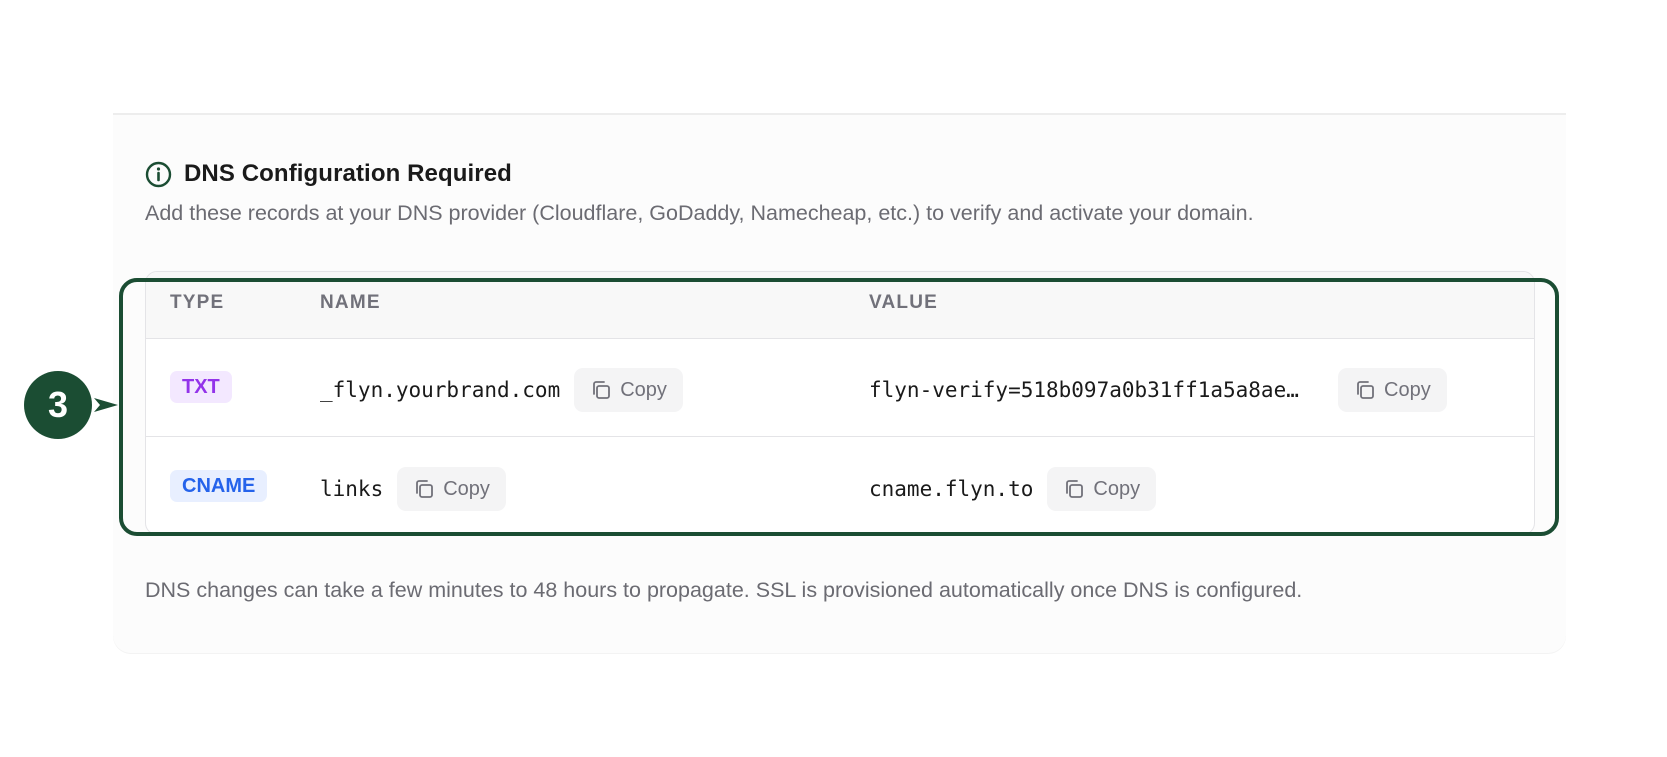 Image resolution: width=1667 pixels, height=757 pixels. What do you see at coordinates (440, 390) in the screenshot?
I see `record-name: _flyn.yourbrand.com` at bounding box center [440, 390].